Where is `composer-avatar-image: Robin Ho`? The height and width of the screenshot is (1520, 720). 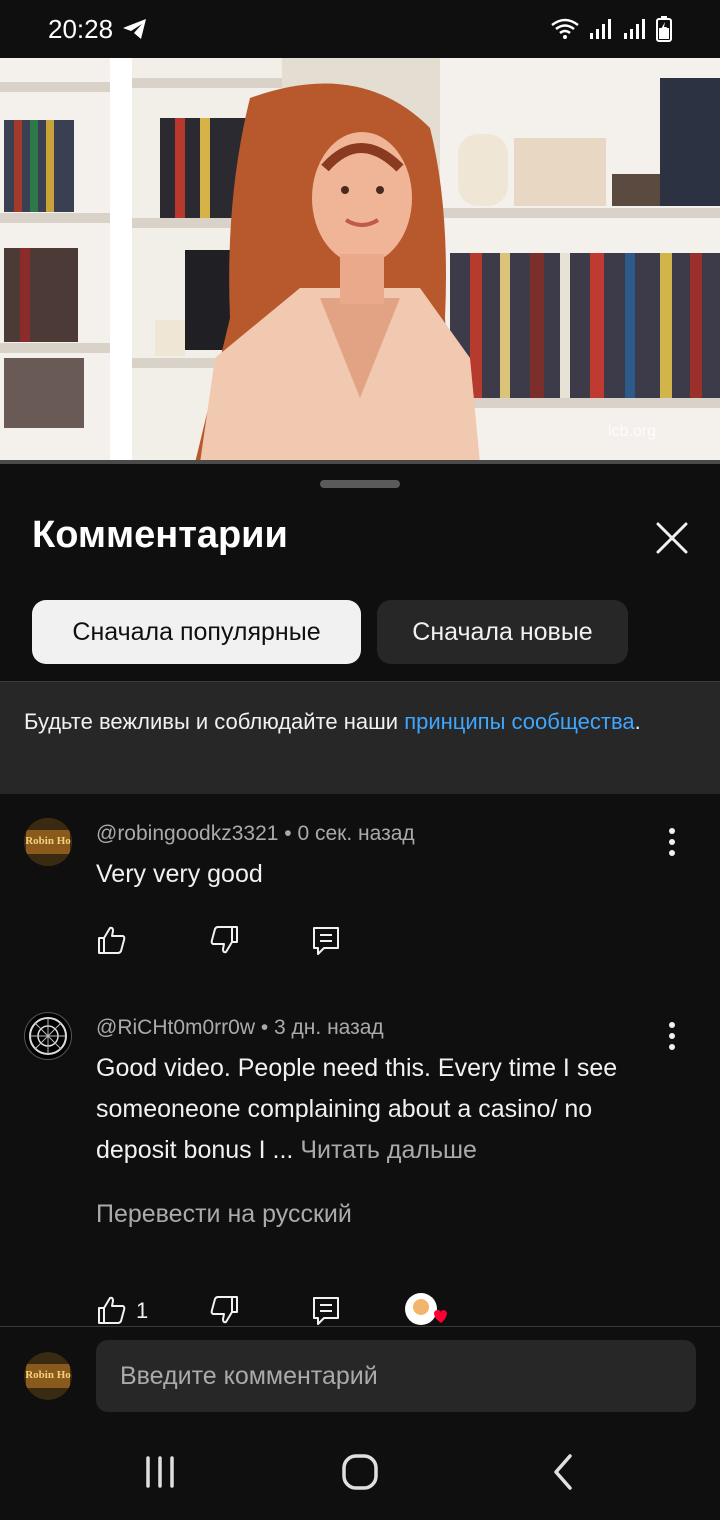 composer-avatar-image: Robin Ho is located at coordinates (48, 1376).